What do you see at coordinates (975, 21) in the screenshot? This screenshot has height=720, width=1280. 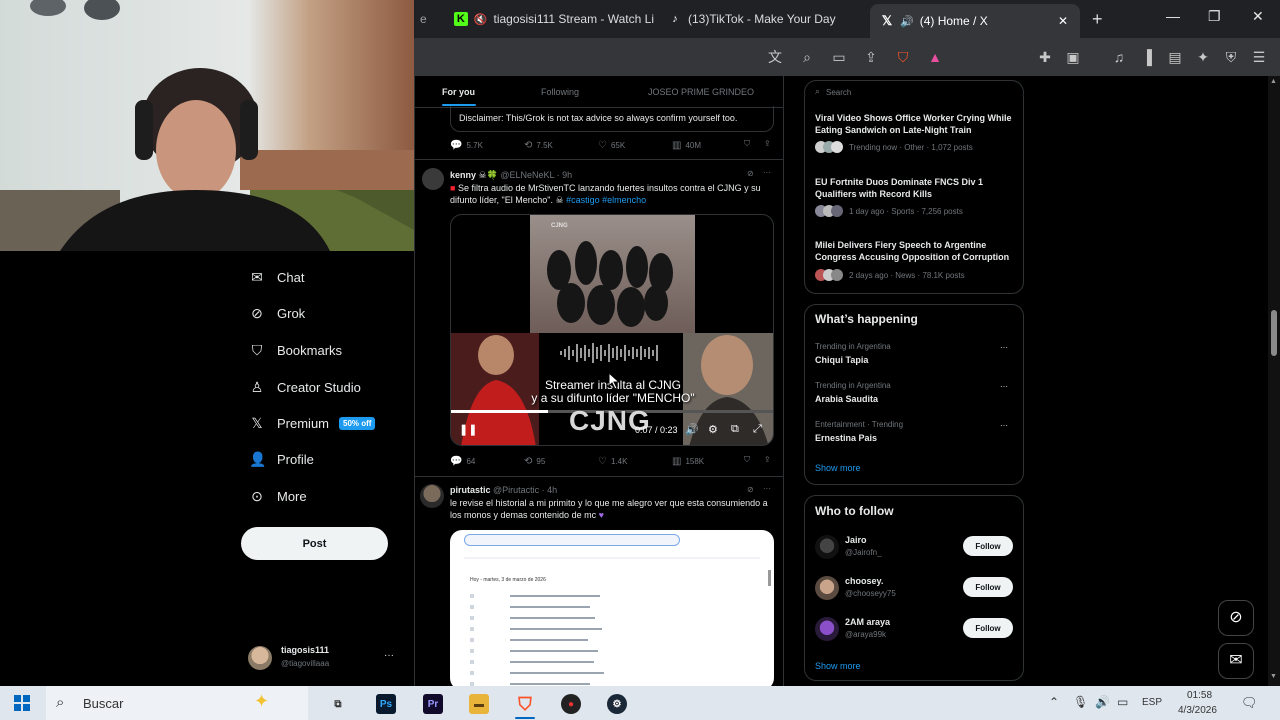 I see `tab-x-home: 𝕏 🔊 (4) Home / X ✕` at bounding box center [975, 21].